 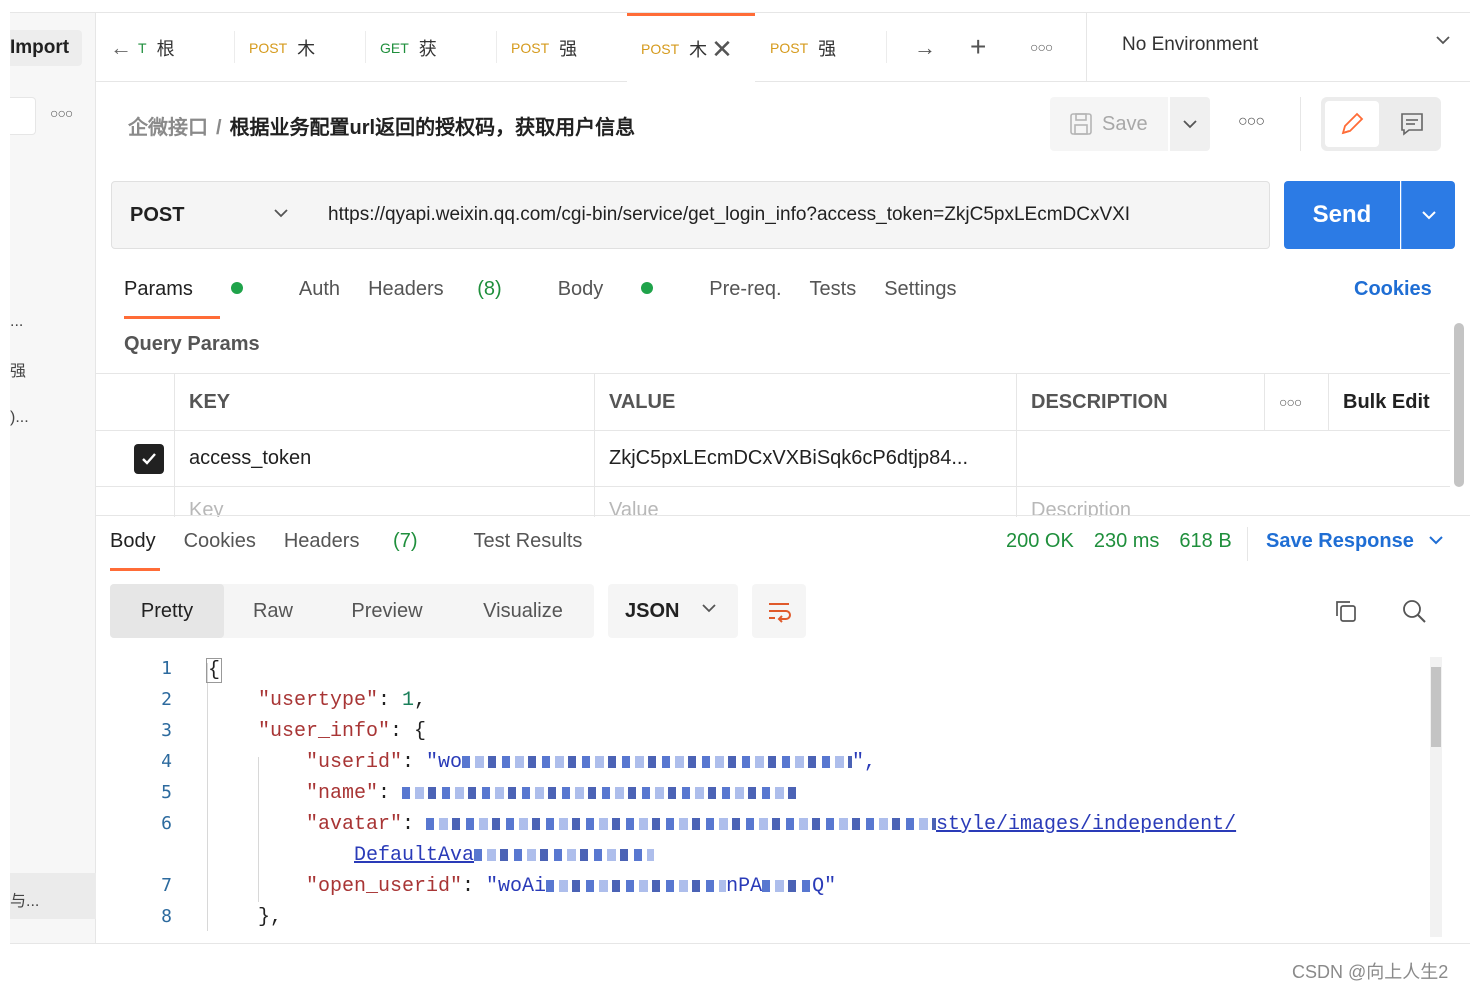 What do you see at coordinates (1352, 124) in the screenshot?
I see `edit-mode-button` at bounding box center [1352, 124].